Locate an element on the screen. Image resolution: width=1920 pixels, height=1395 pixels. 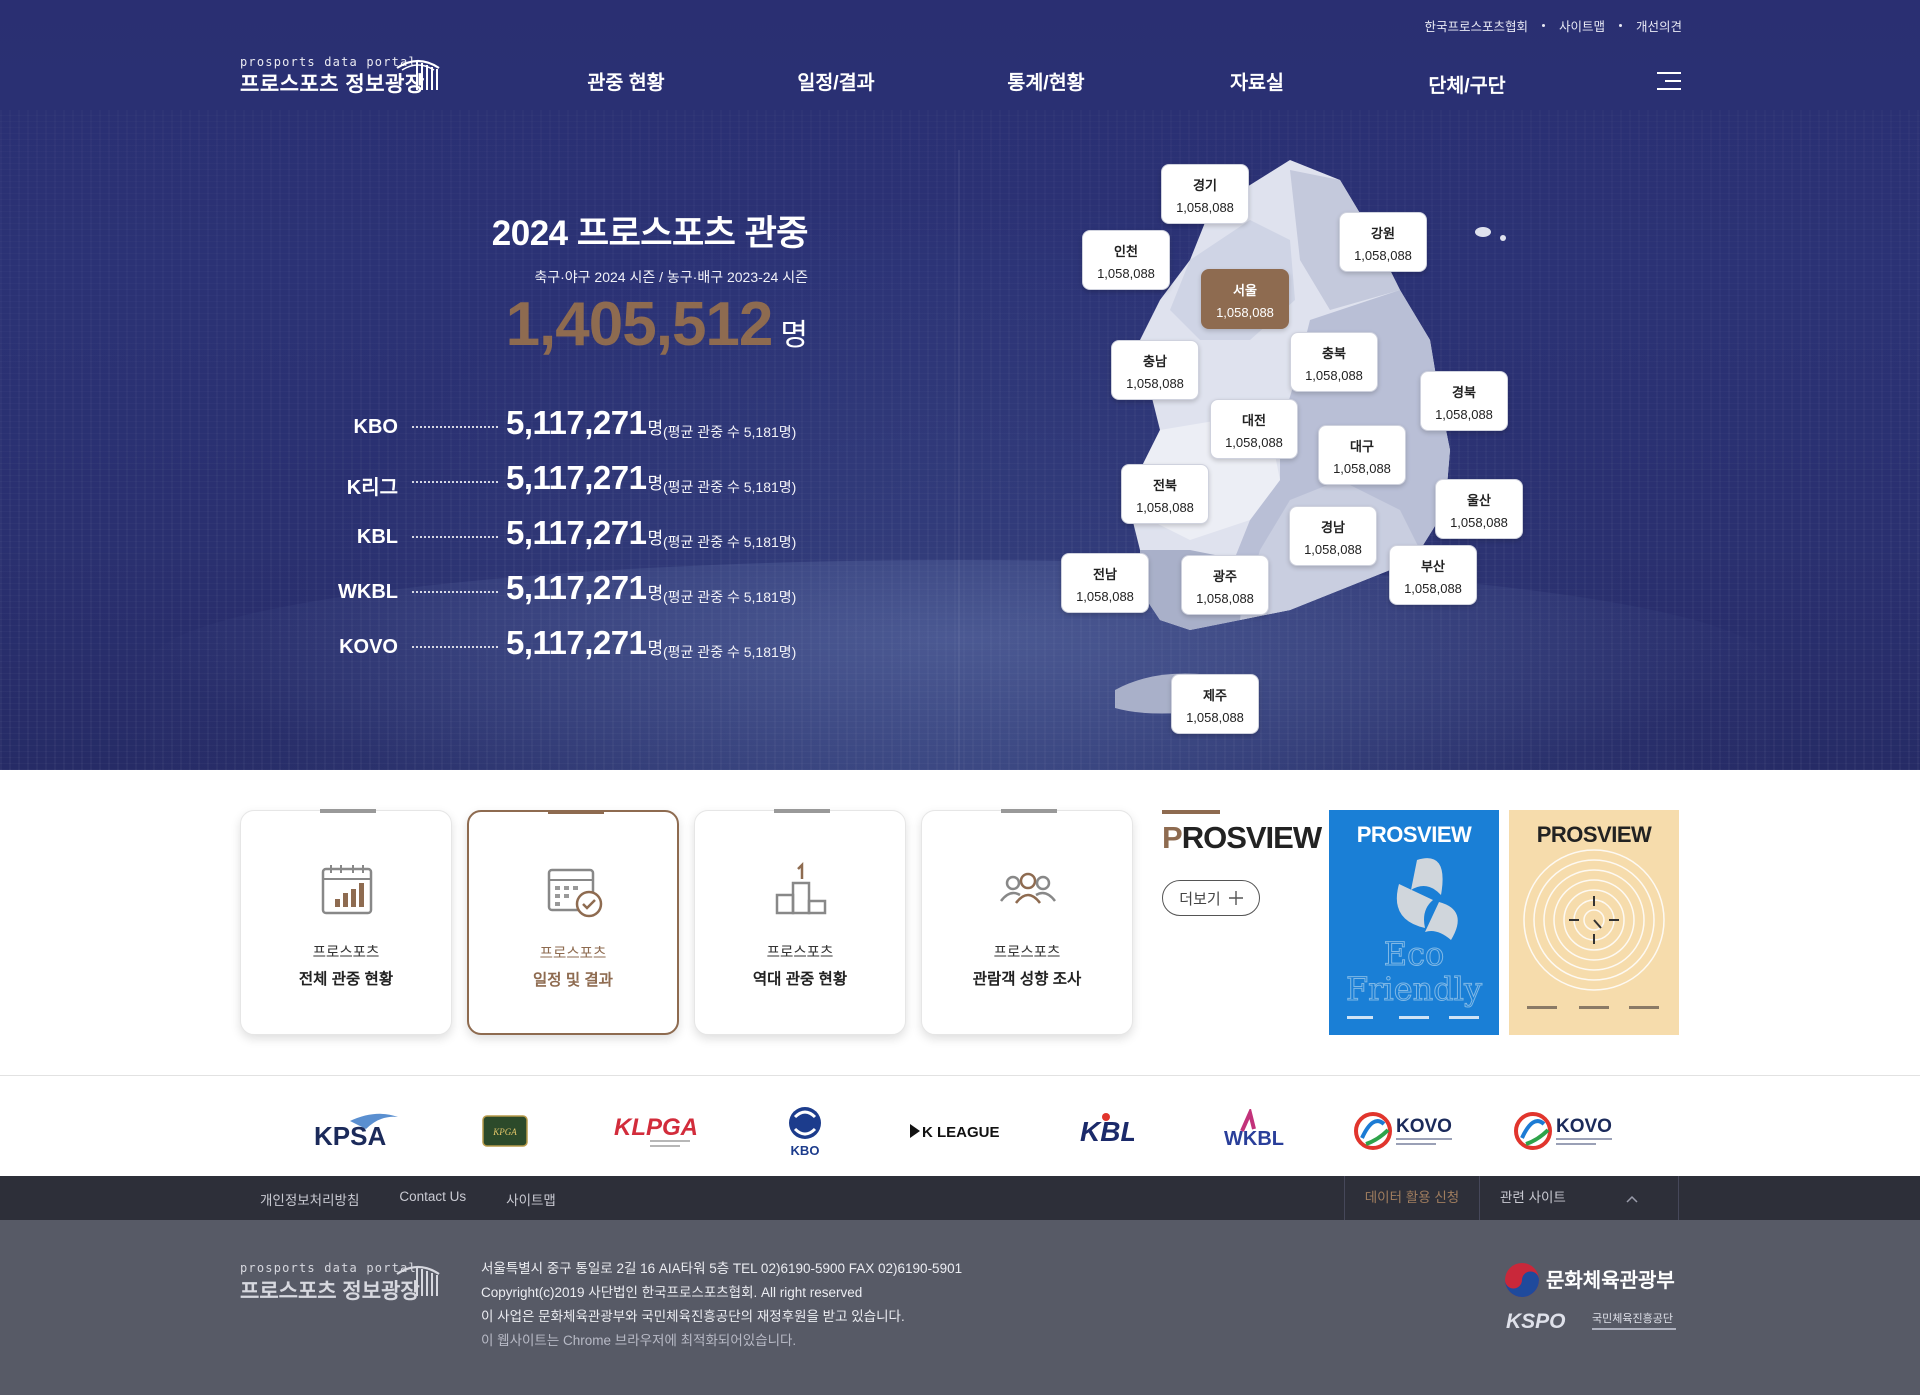
svg-text: KPGA is located at coordinates (504, 1132).